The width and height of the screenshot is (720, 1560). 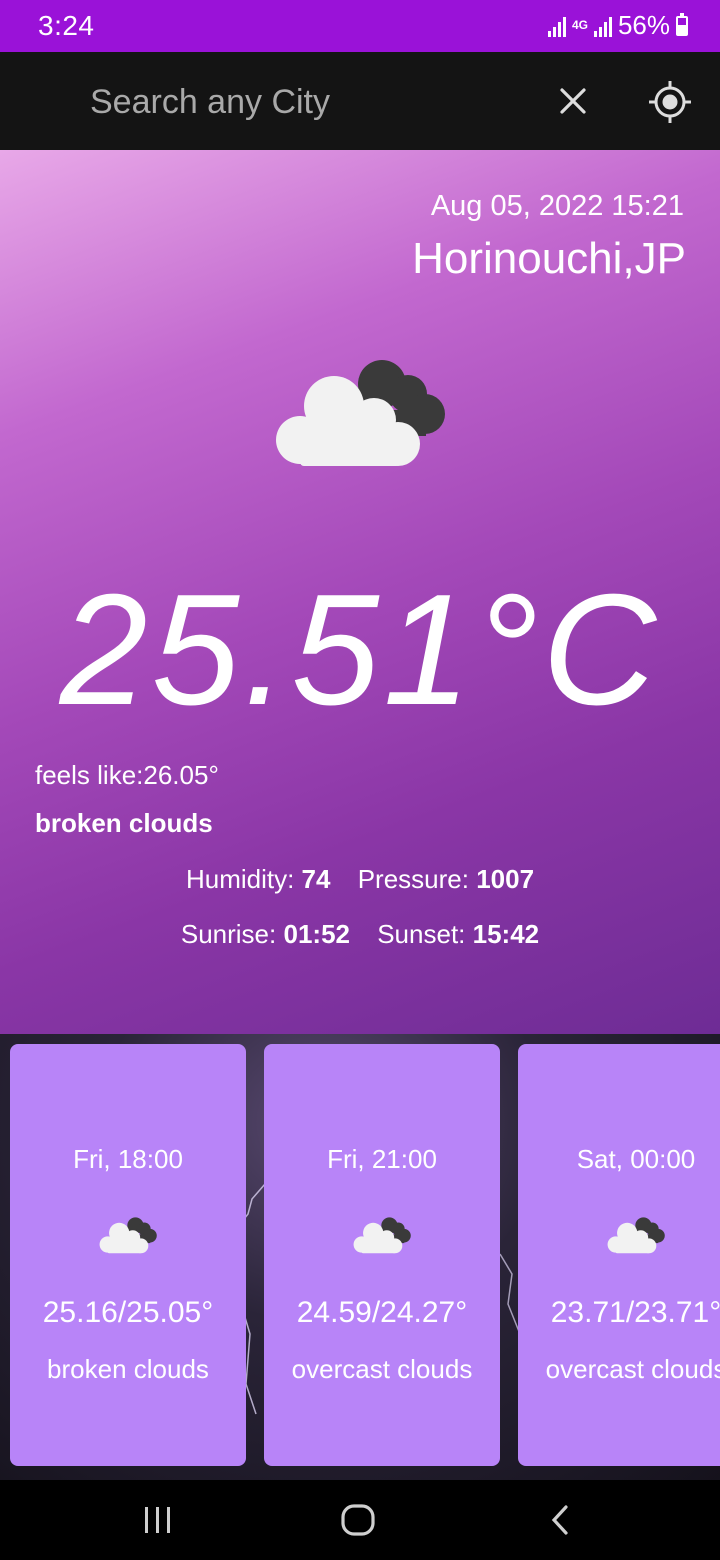 I want to click on current-datetime: Aug 05, 2022 15:21, so click(x=557, y=206).